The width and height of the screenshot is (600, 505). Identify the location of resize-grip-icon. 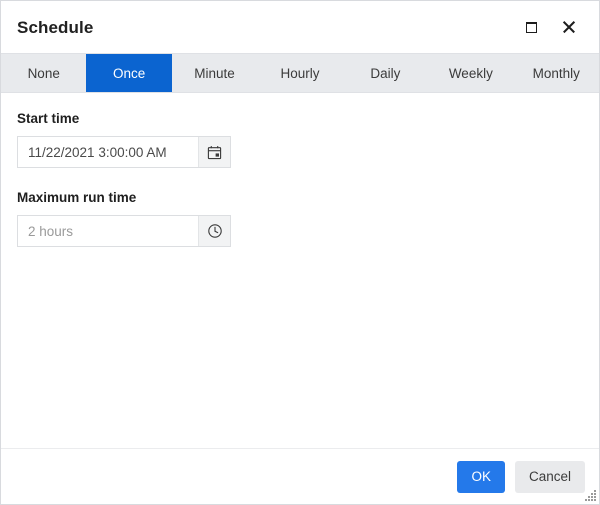
(590, 495).